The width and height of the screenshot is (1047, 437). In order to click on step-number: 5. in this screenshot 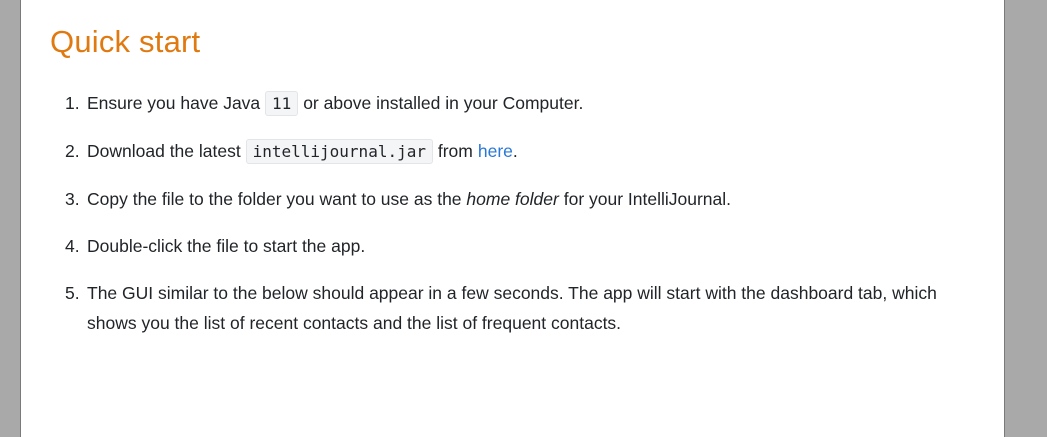, I will do `click(72, 293)`.